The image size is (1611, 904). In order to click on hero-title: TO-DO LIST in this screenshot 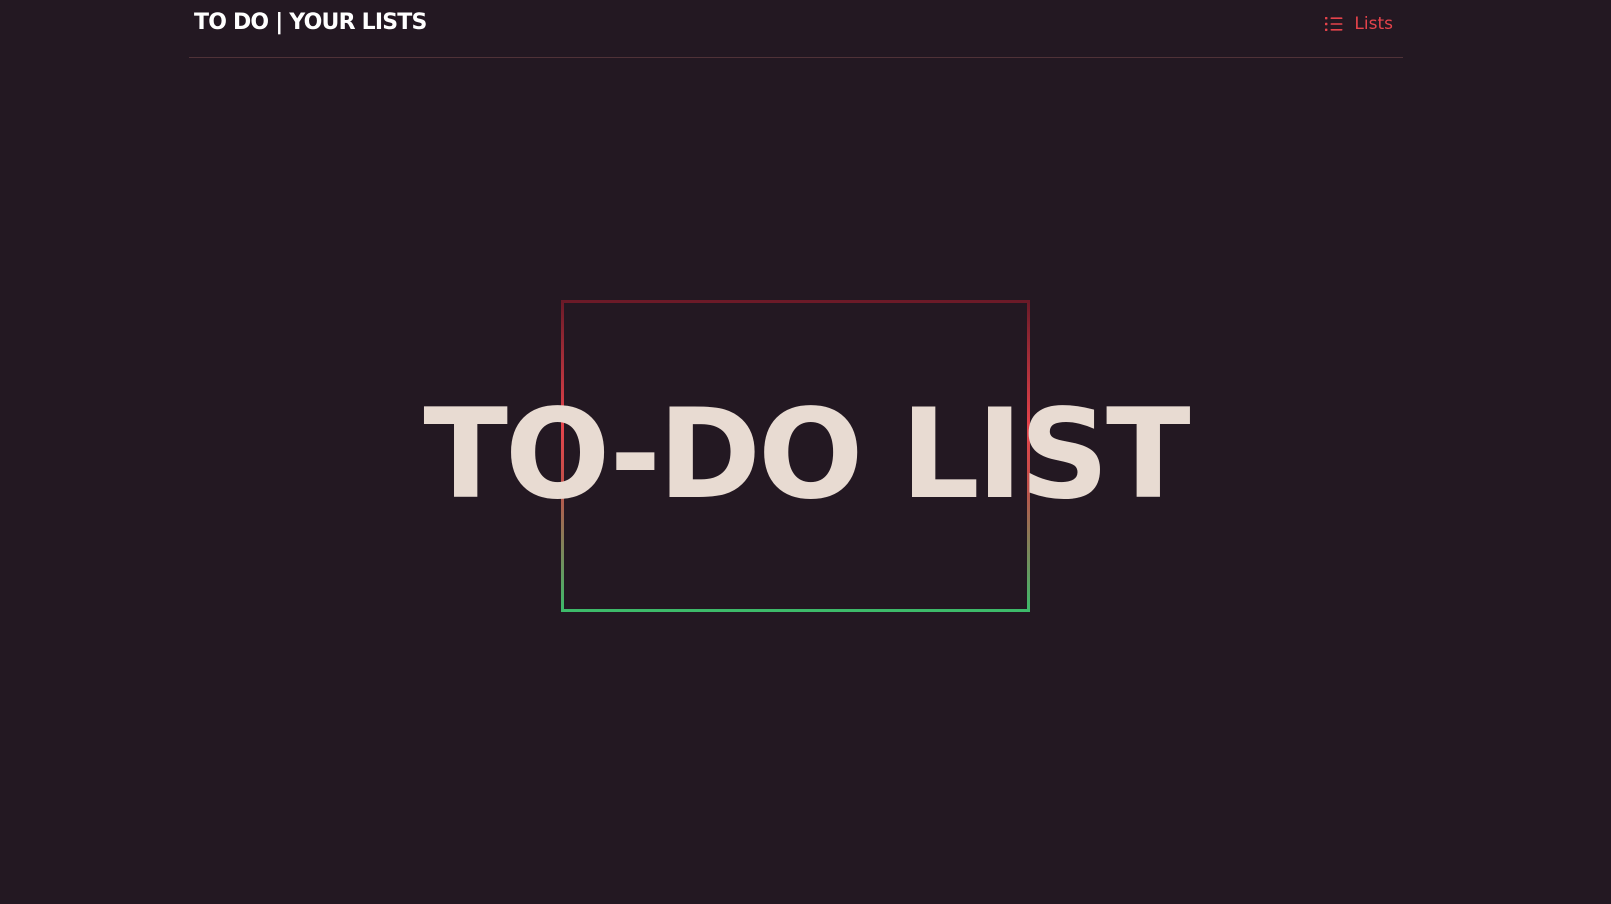, I will do `click(806, 455)`.